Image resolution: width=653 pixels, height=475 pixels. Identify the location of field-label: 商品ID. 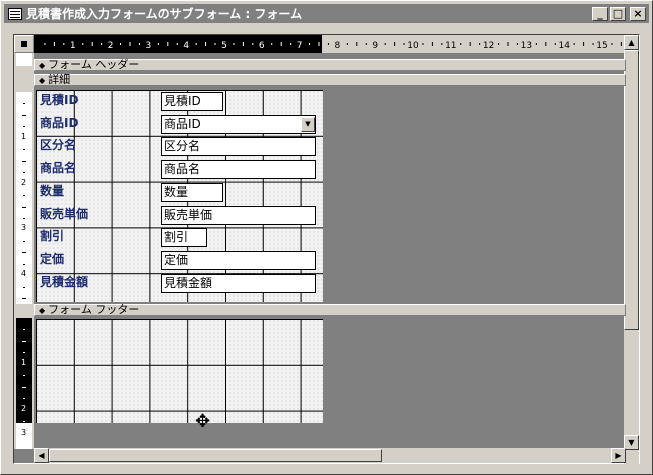
(93, 124).